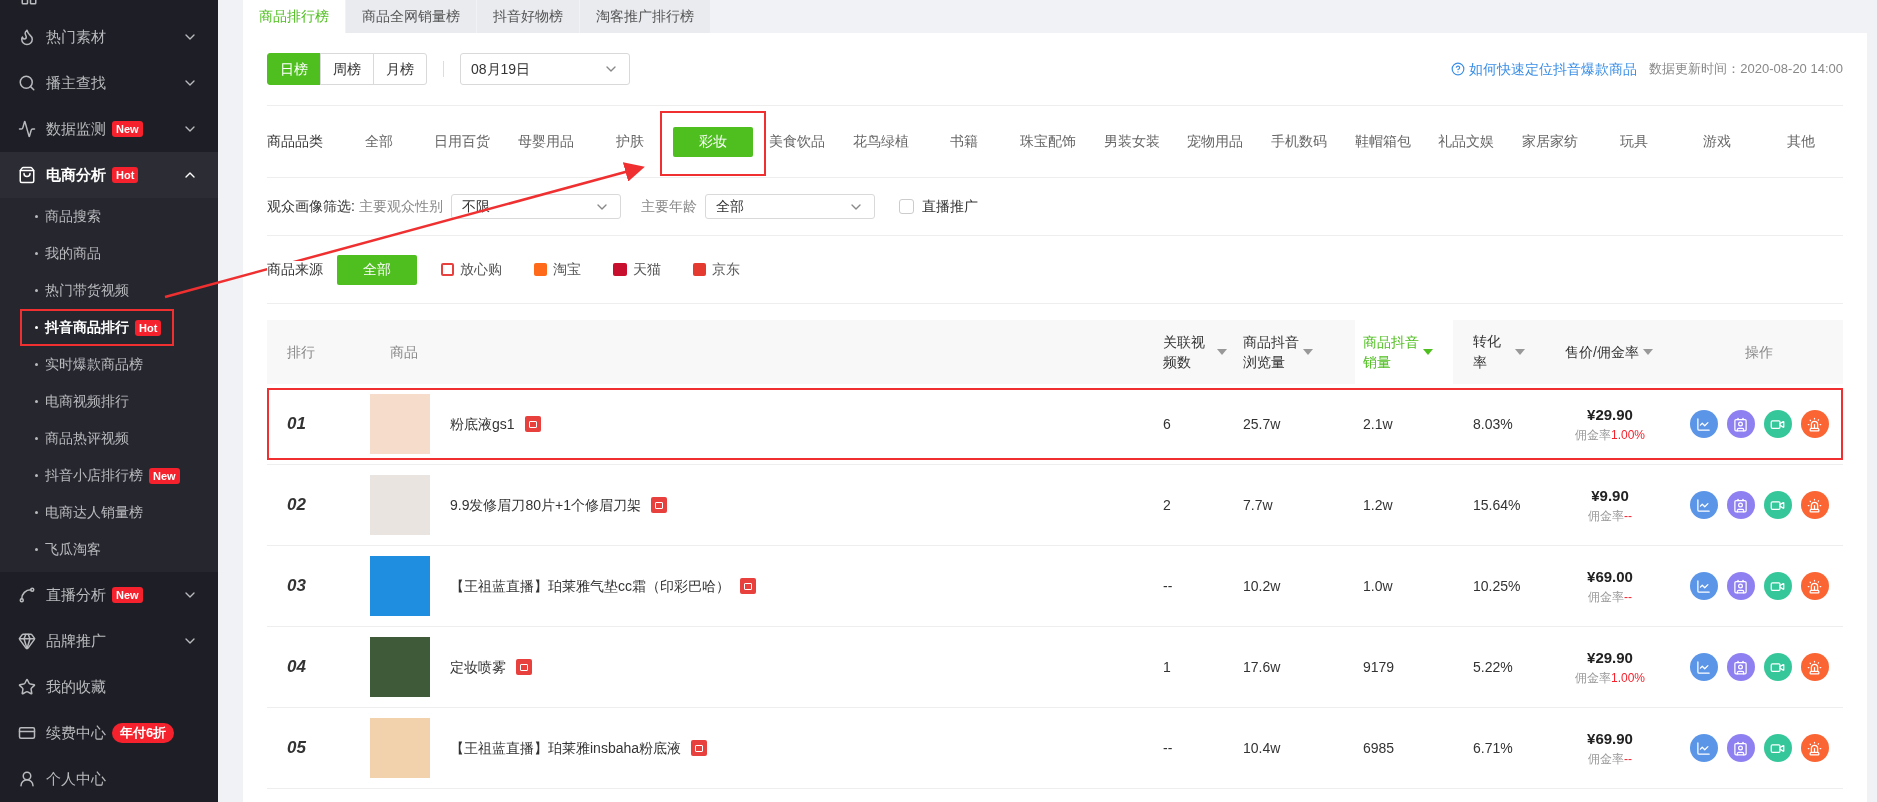 The height and width of the screenshot is (802, 1877). I want to click on category-option: 花鸟绿植, so click(880, 141).